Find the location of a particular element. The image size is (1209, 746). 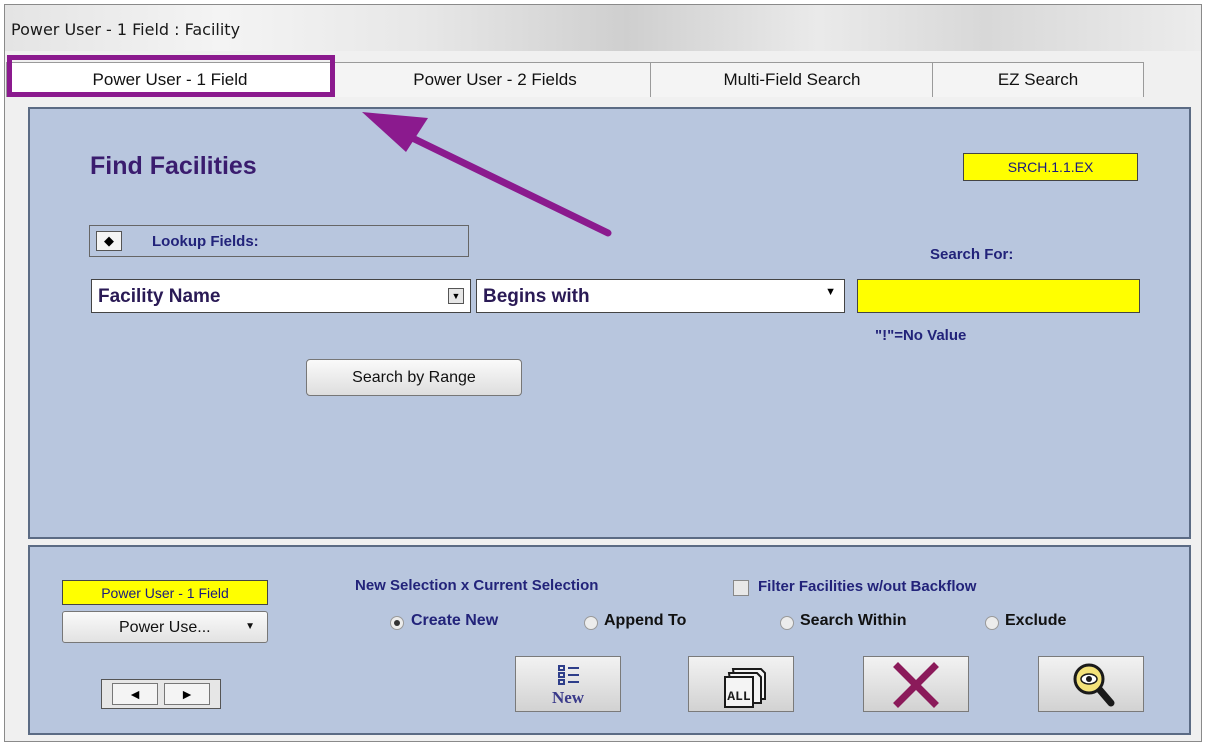

filter-backflow-label: Filter Facilities w/out Backflow is located at coordinates (867, 586).